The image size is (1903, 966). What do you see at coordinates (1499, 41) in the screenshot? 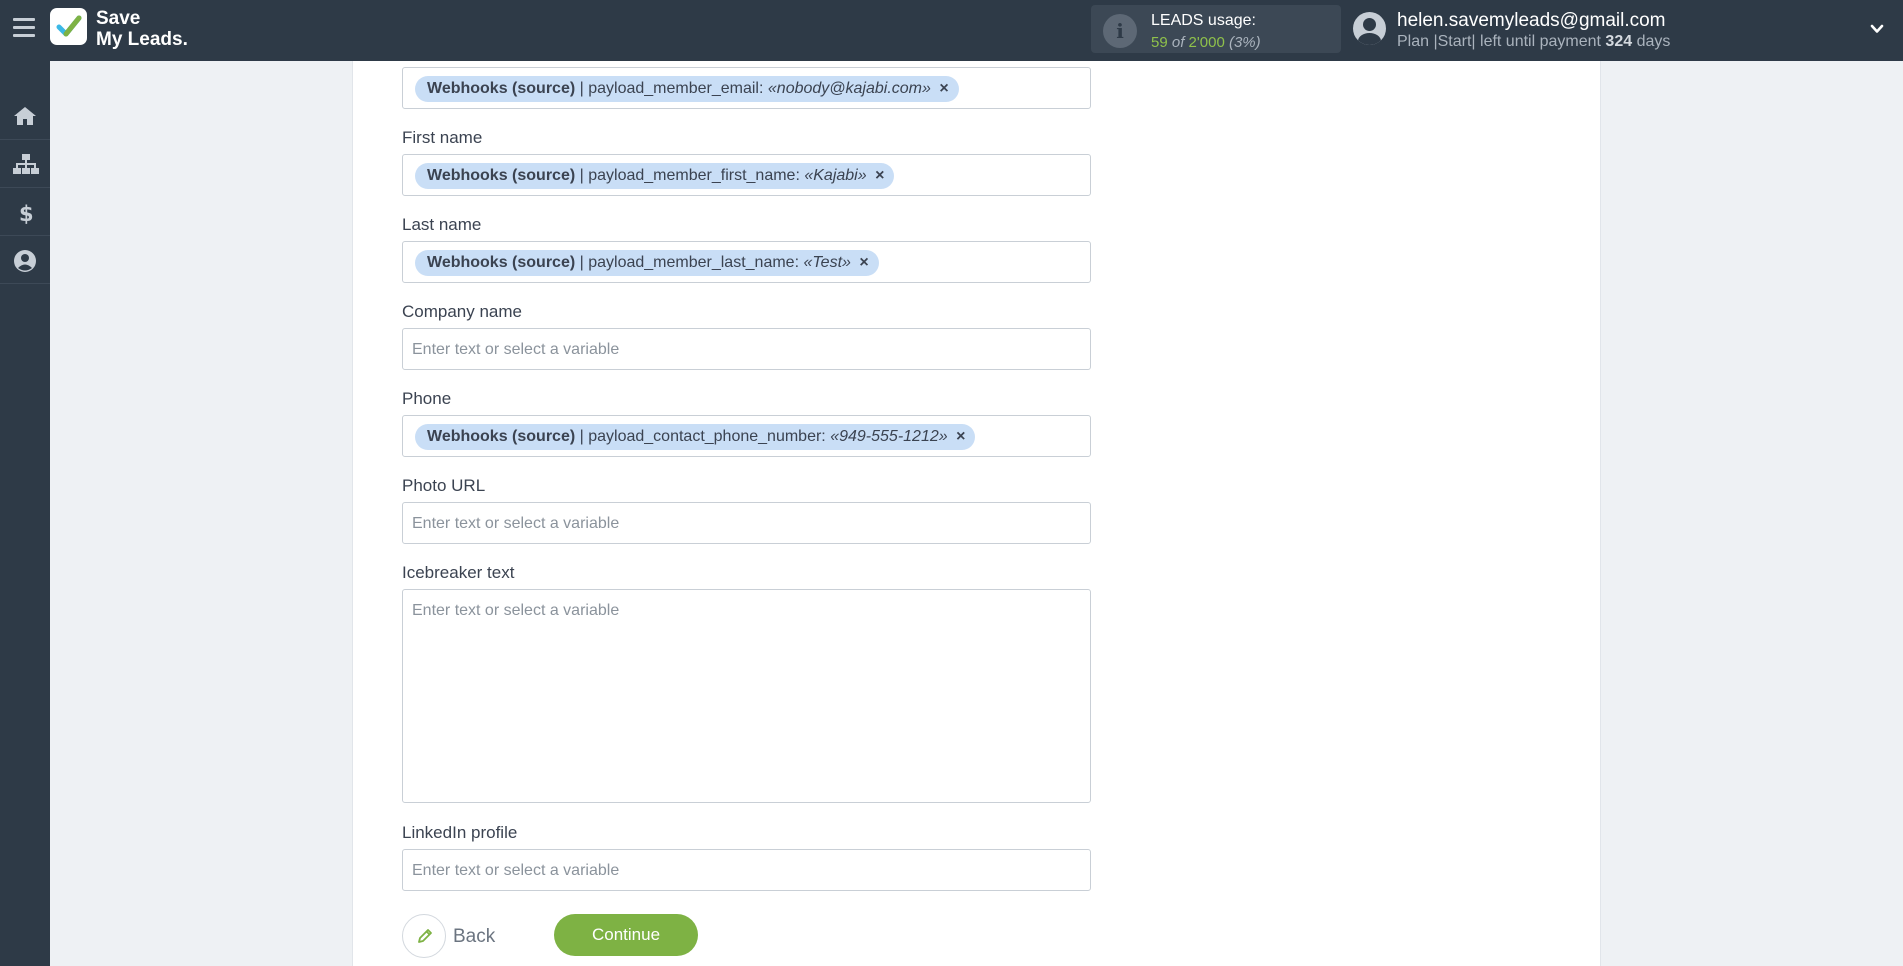
I see `plan-text: Plan |Start| left until payment` at bounding box center [1499, 41].